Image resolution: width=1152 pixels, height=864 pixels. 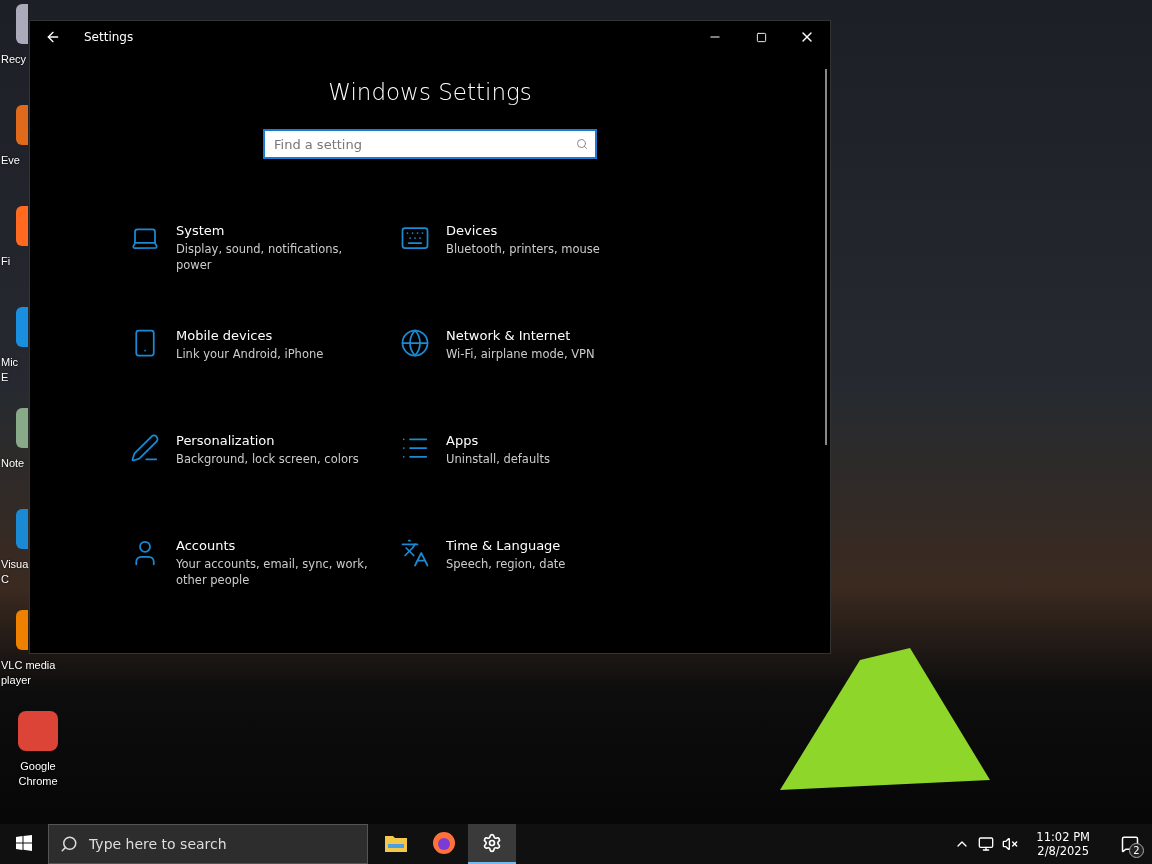 What do you see at coordinates (826, 257) in the screenshot?
I see `scrollbar` at bounding box center [826, 257].